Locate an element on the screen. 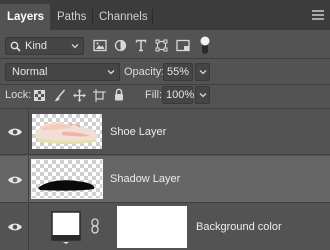 The height and width of the screenshot is (250, 330). shadow-image is located at coordinates (66, 185).